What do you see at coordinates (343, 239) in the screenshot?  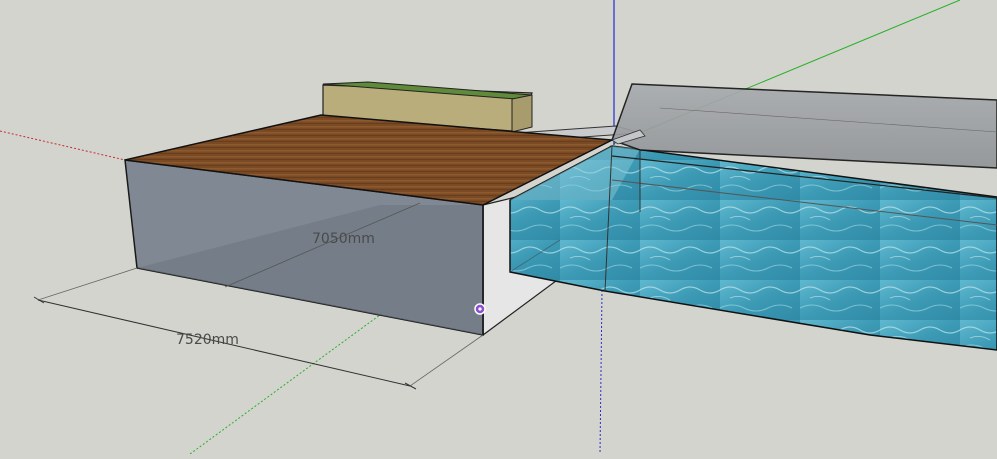 I see `dimension-label-depth: 7050mm` at bounding box center [343, 239].